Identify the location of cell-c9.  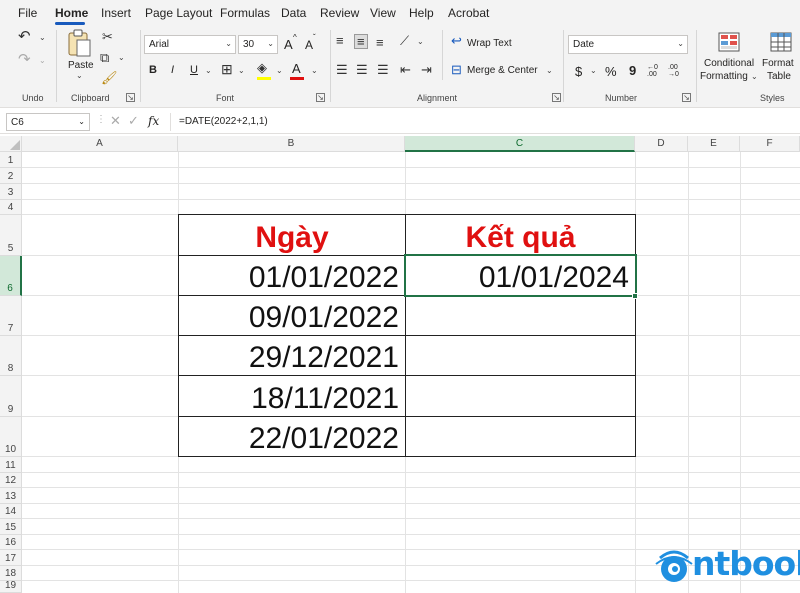
(520, 396).